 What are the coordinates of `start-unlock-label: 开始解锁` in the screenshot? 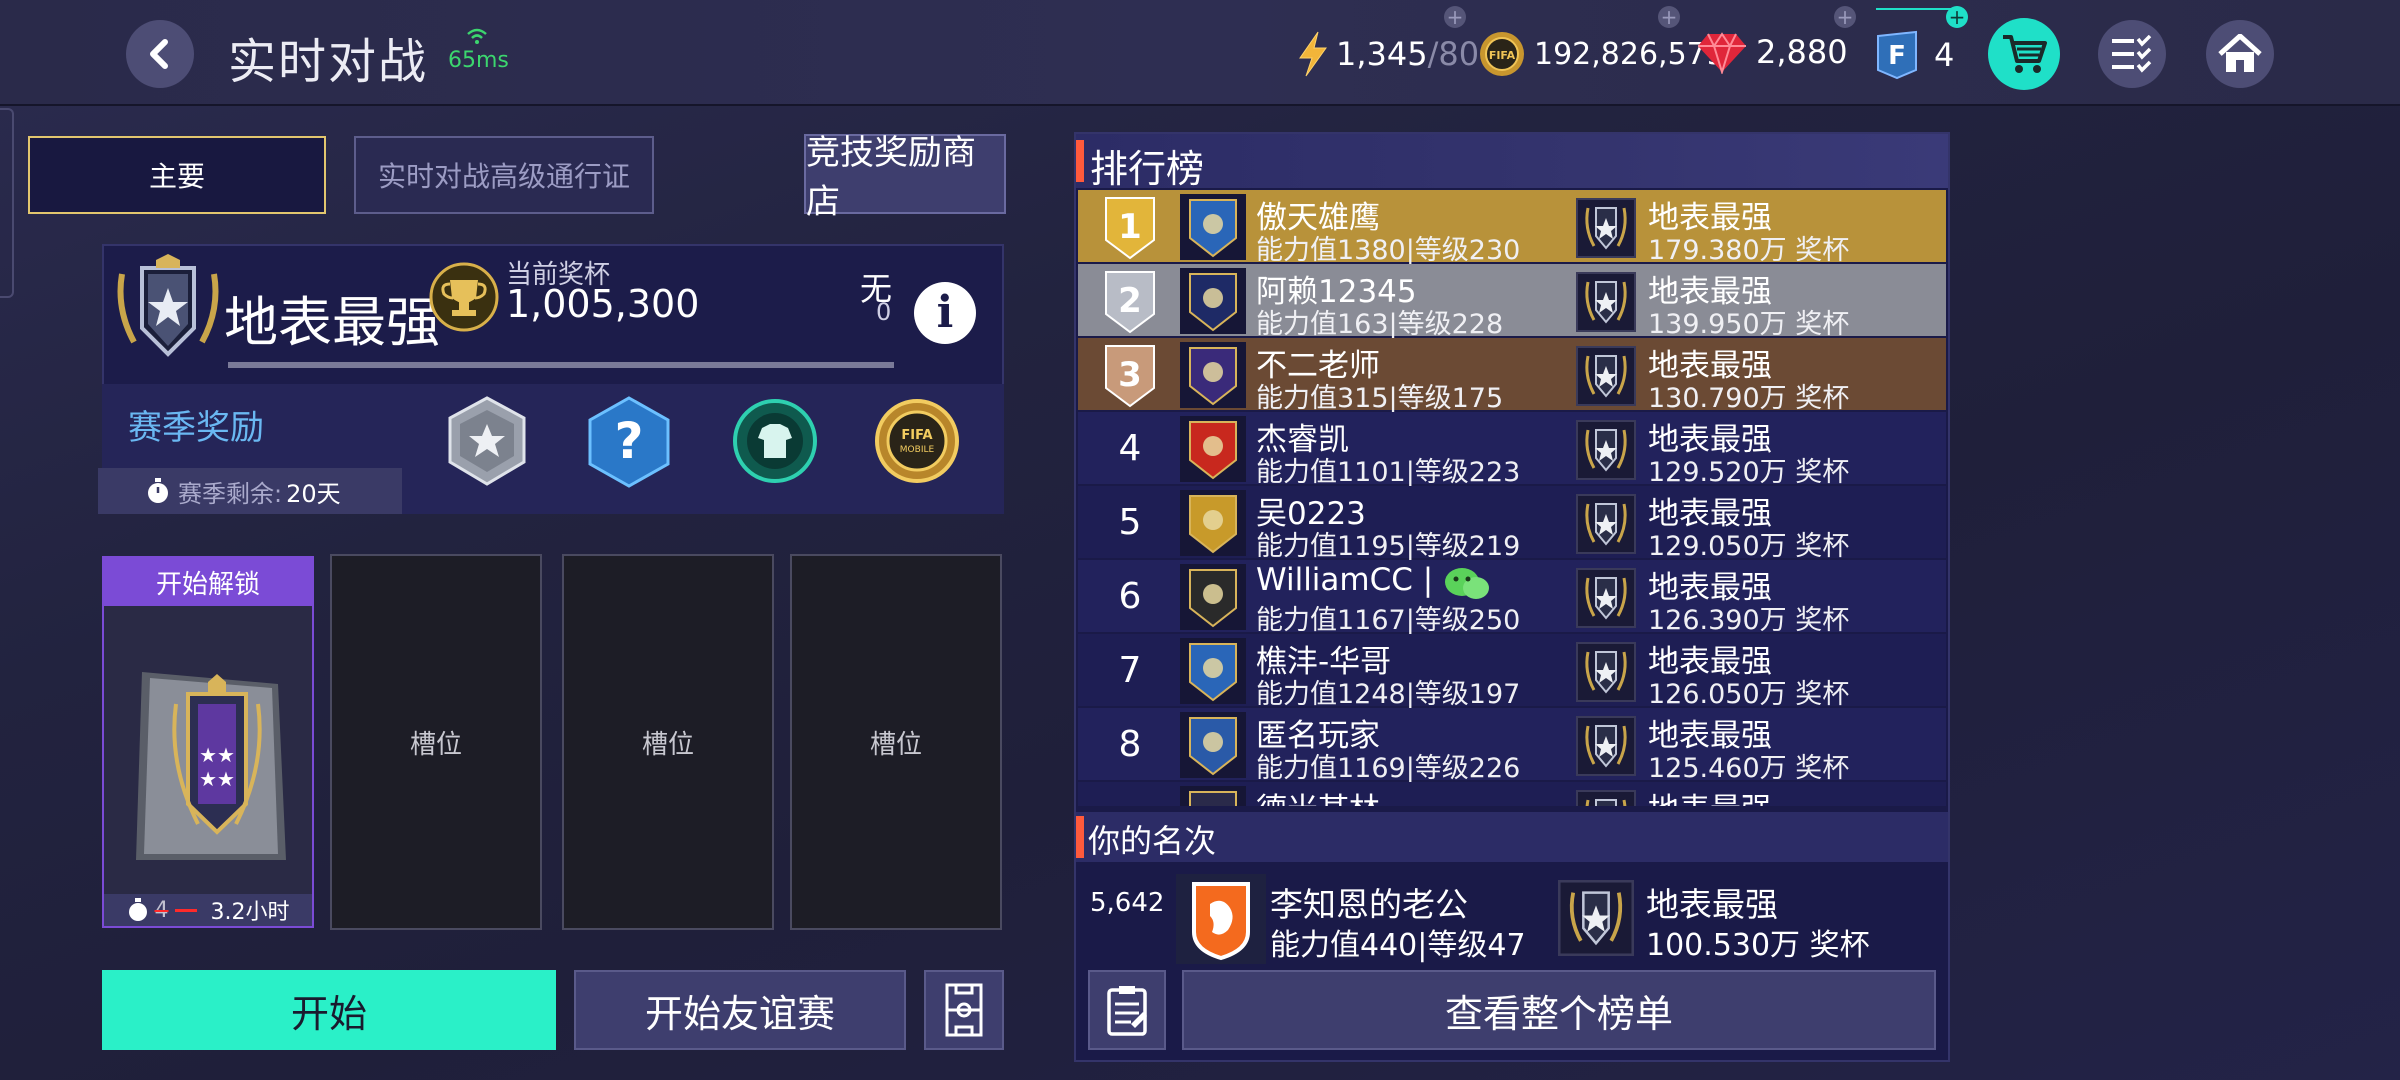 It's located at (208, 582).